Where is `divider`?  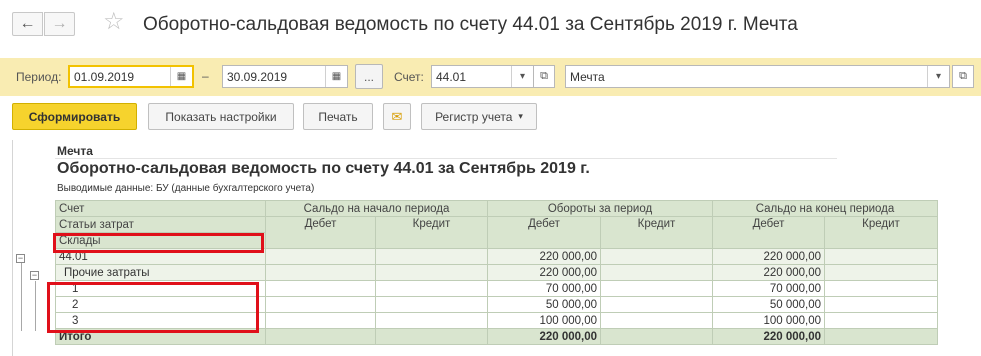
divider is located at coordinates (446, 158).